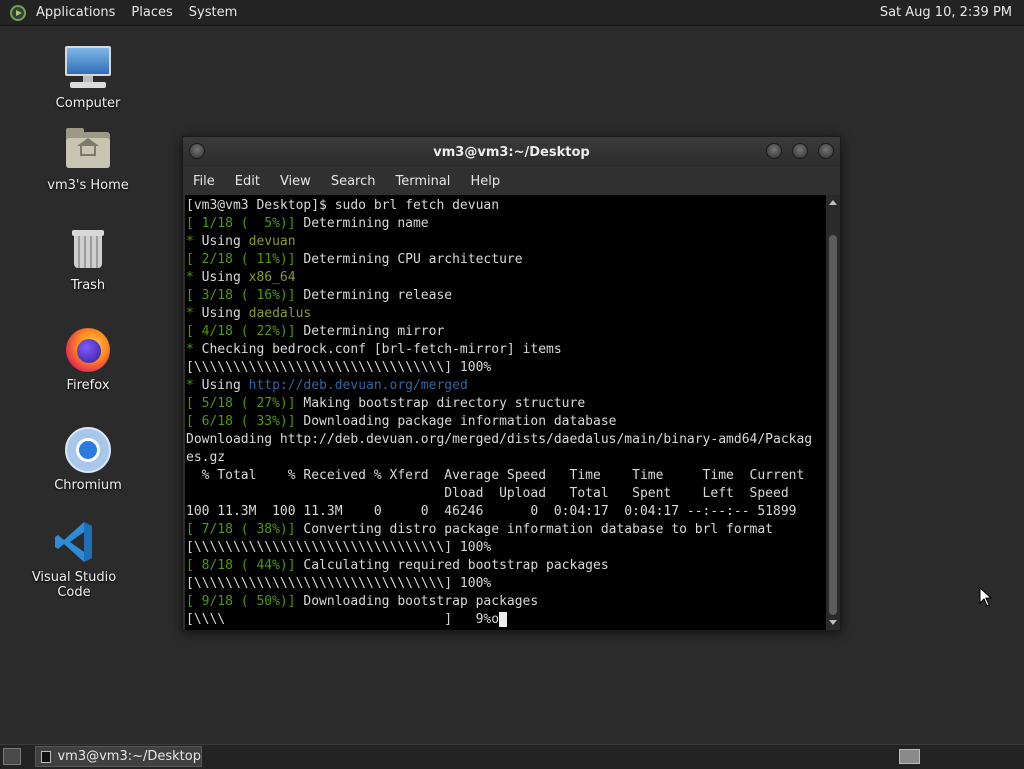 This screenshot has height=769, width=1024. Describe the element at coordinates (88, 68) in the screenshot. I see `computer-icon` at that location.